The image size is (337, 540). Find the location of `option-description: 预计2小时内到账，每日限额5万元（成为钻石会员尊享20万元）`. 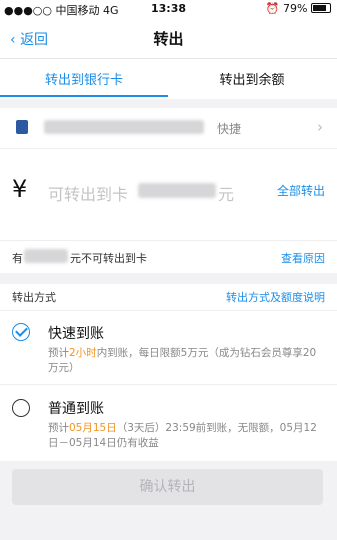

option-description: 预计2小时内到账，每日限额5万元（成为钻石会员尊享20万元） is located at coordinates (182, 360).